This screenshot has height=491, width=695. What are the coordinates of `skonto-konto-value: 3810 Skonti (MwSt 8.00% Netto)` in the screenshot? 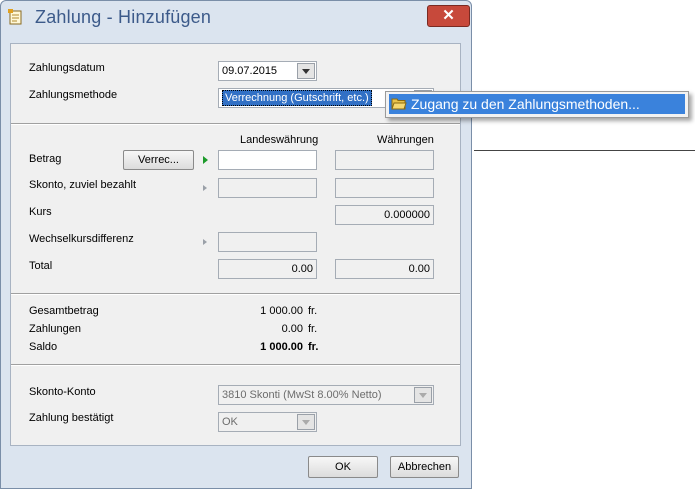 It's located at (302, 395).